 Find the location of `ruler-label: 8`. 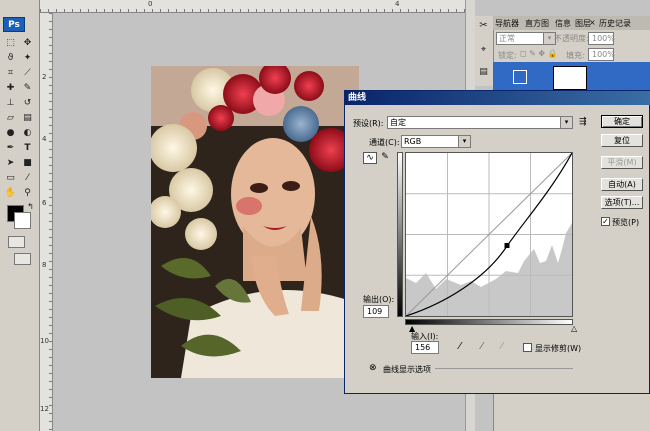

ruler-label: 8 is located at coordinates (44, 265).